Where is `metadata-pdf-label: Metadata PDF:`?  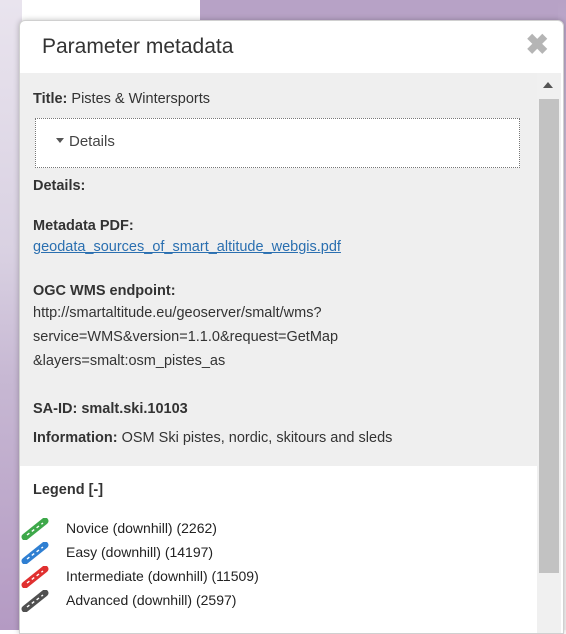 metadata-pdf-label: Metadata PDF: is located at coordinates (83, 226).